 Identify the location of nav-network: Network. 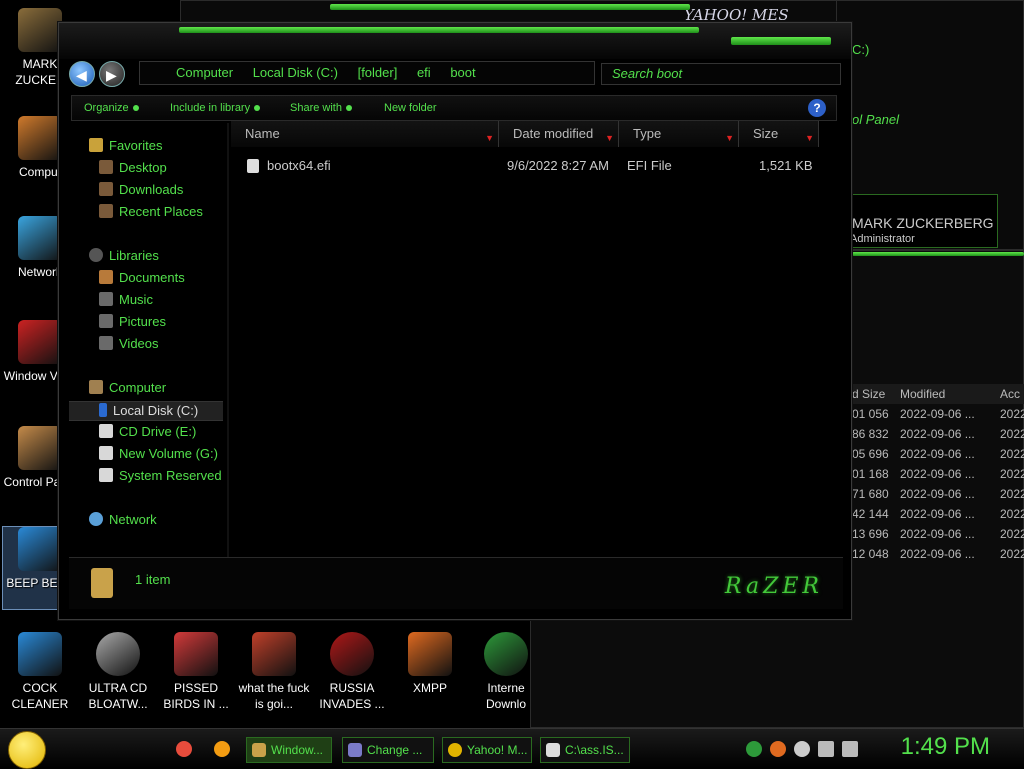
(123, 520).